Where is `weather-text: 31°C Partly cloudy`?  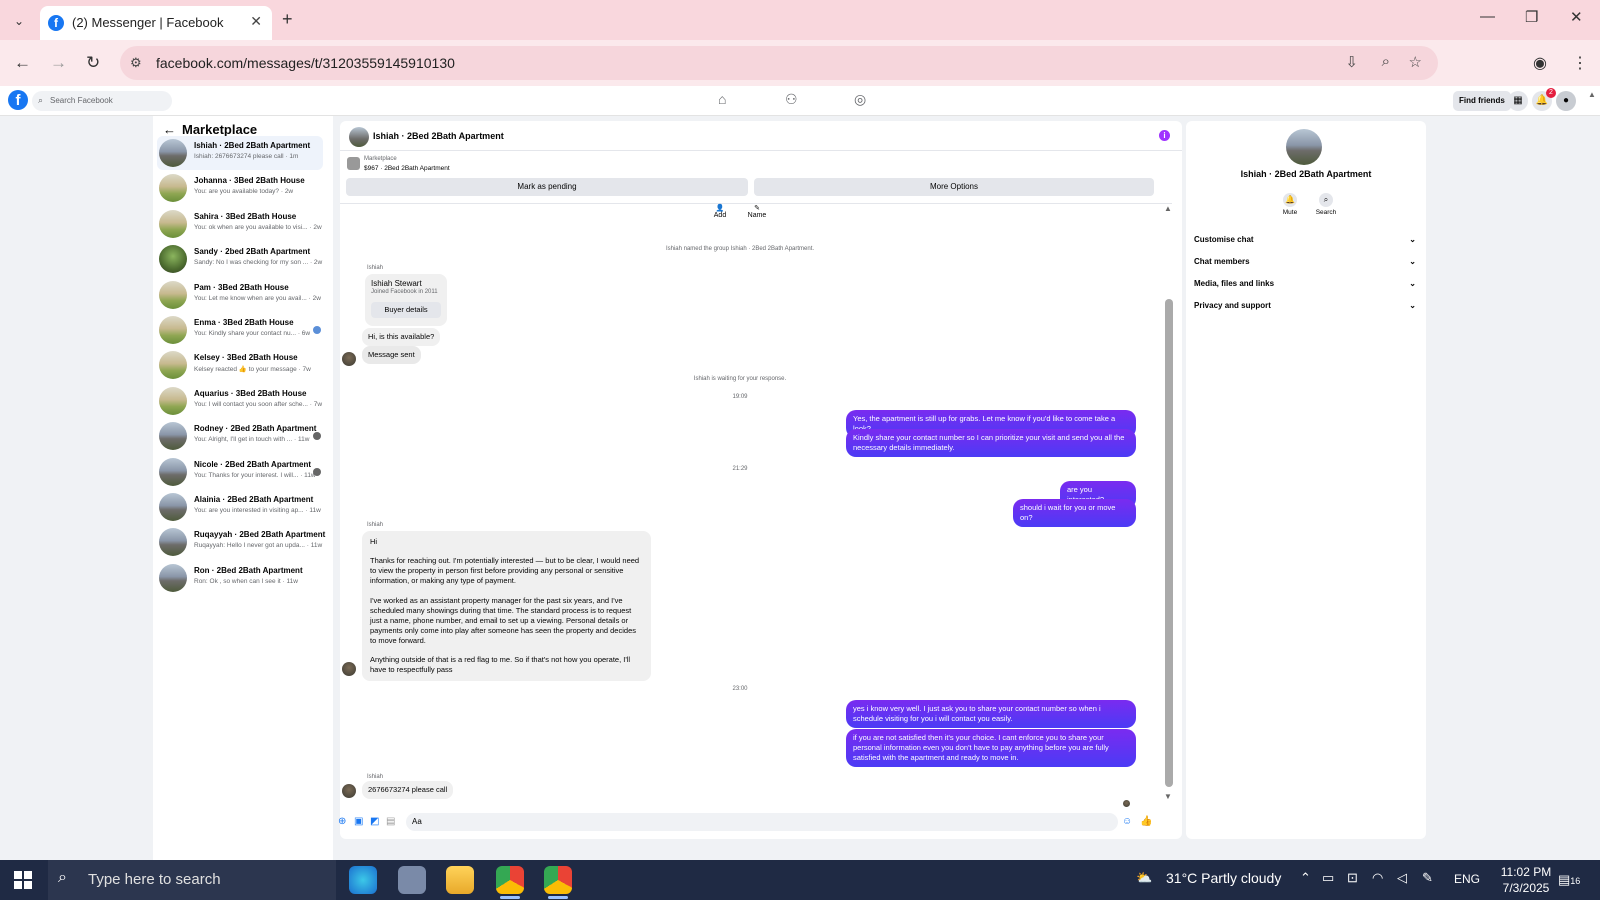
weather-text: 31°C Partly cloudy is located at coordinates (1223, 878).